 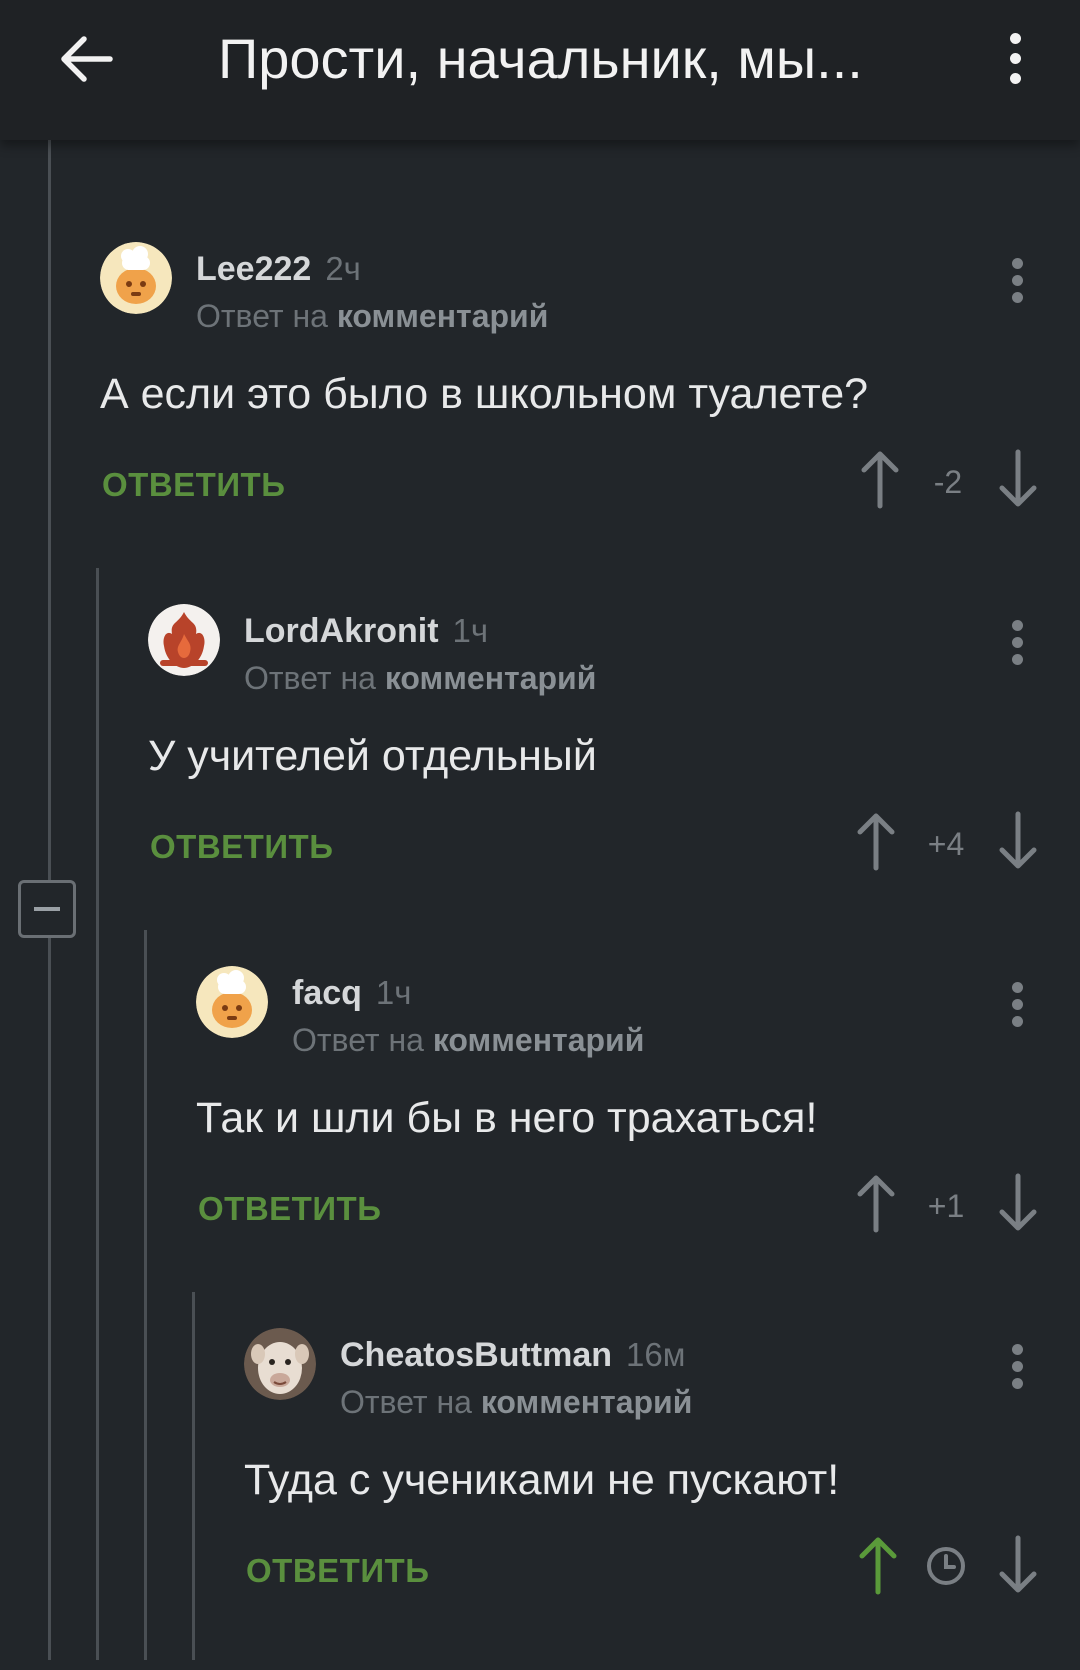 What do you see at coordinates (948, 482) in the screenshot?
I see `vote-score: -2` at bounding box center [948, 482].